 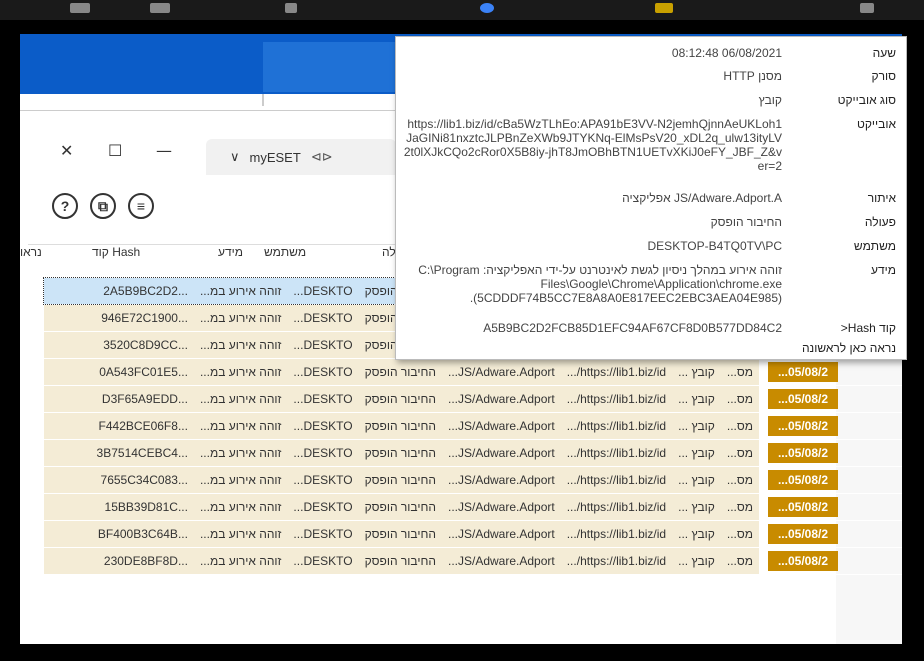 What do you see at coordinates (143, 426) in the screenshot?
I see `cell-hash: ...F442BCE06F8` at bounding box center [143, 426].